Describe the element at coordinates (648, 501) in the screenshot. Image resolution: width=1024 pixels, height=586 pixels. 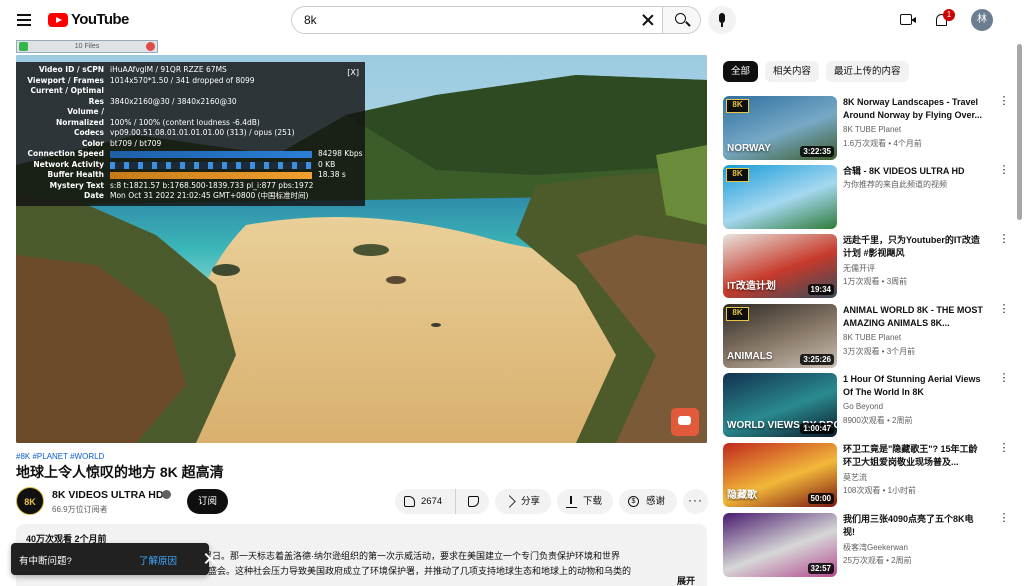
I see `thanks-button: $ 感谢` at that location.